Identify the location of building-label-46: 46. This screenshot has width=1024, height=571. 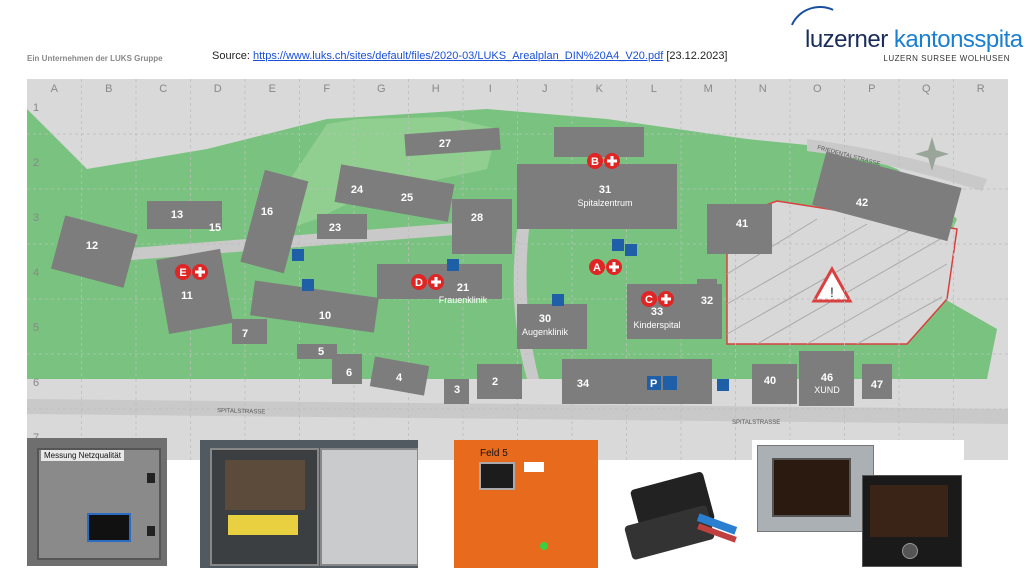
(827, 378).